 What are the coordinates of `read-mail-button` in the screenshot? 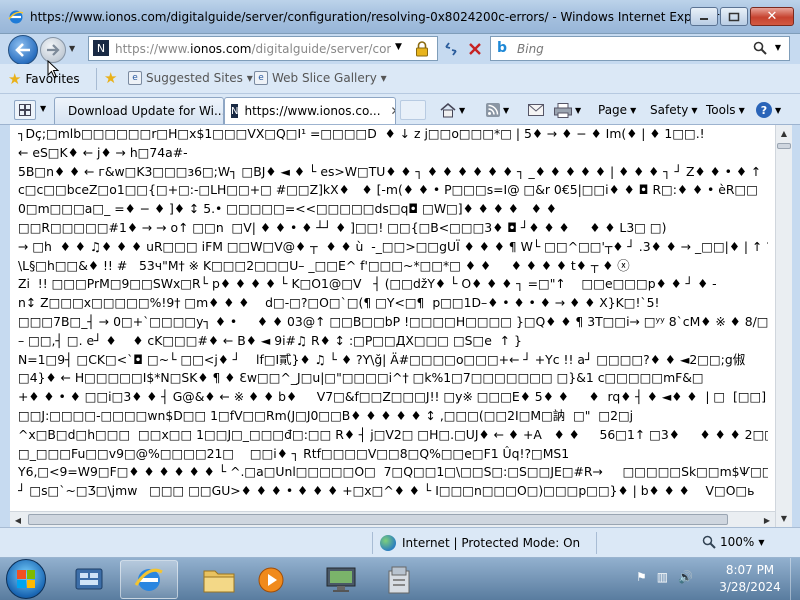 It's located at (536, 110).